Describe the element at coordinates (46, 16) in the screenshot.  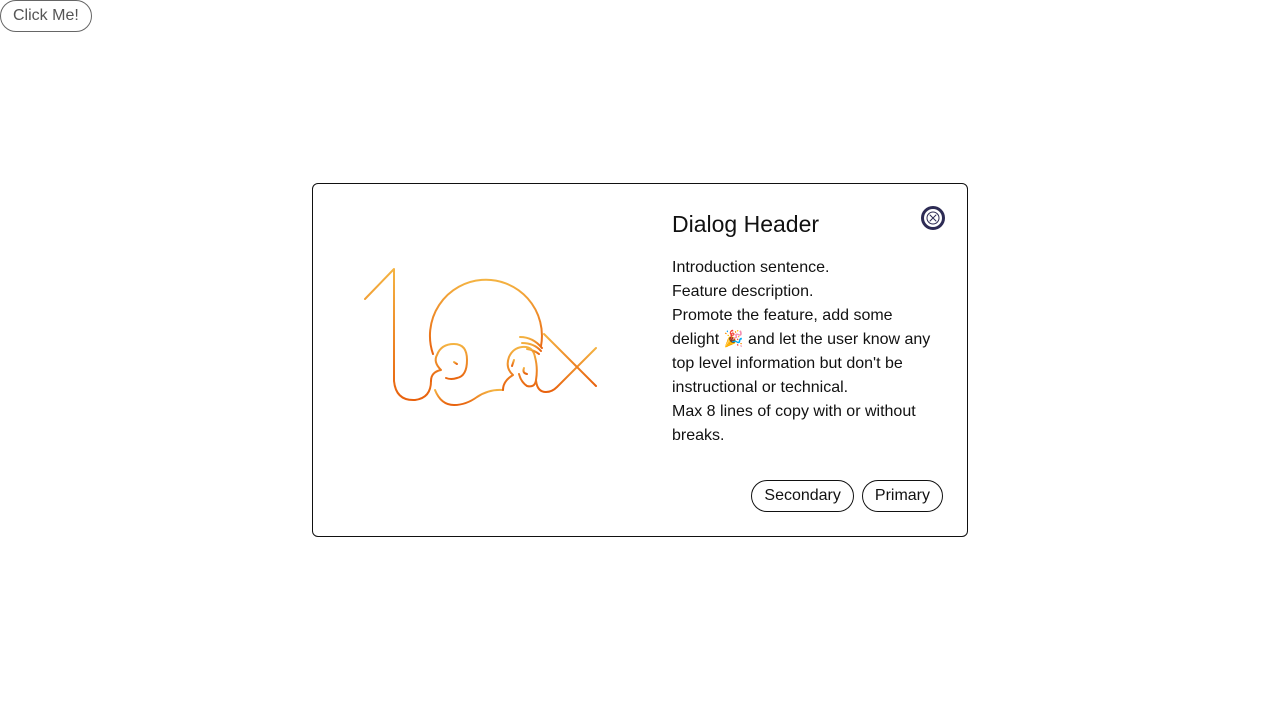
I see `click-me-button: Click Me!` at that location.